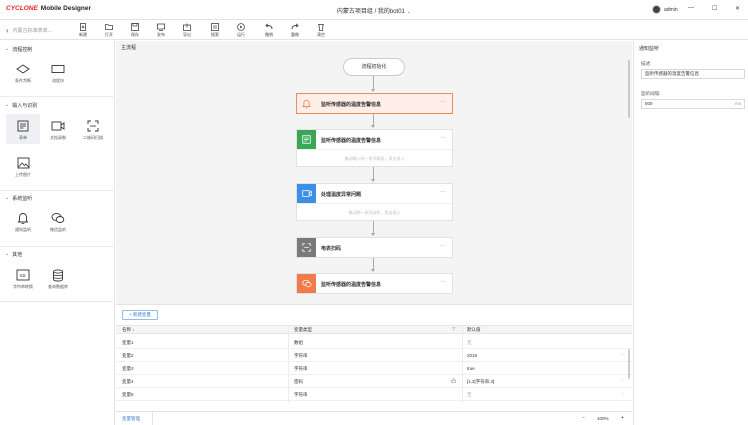  What do you see at coordinates (373, 83) in the screenshot?
I see `connector` at bounding box center [373, 83].